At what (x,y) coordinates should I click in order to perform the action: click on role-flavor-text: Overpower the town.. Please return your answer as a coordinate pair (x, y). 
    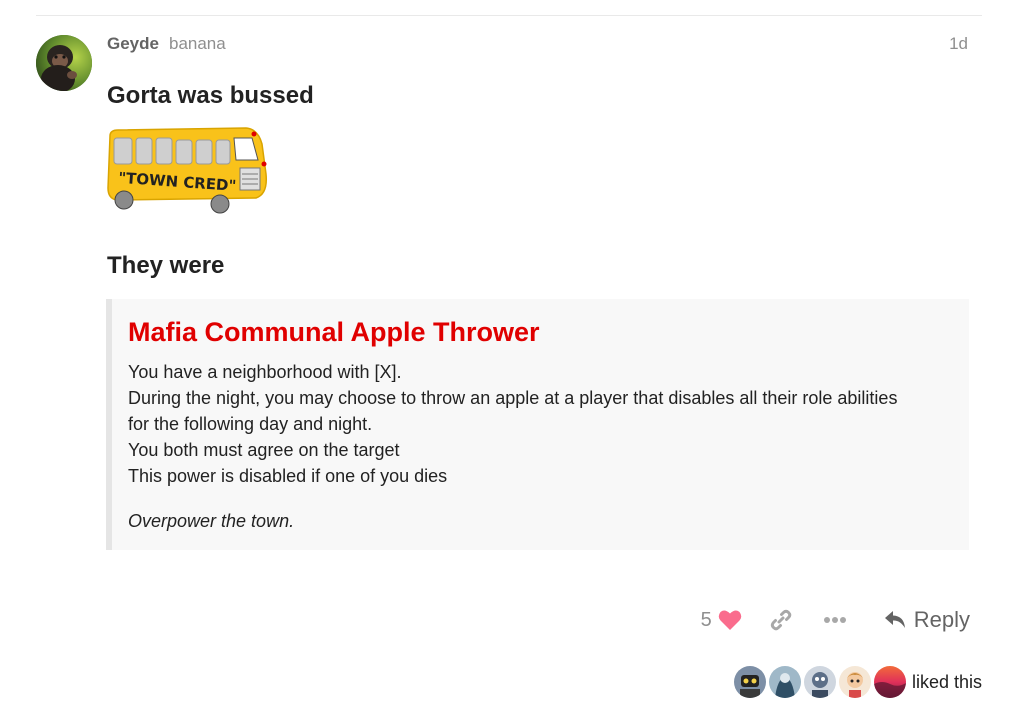
    Looking at the image, I should click on (211, 521).